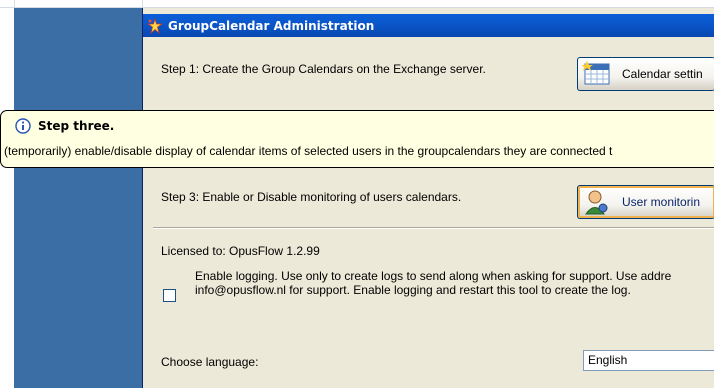  Describe the element at coordinates (433, 228) in the screenshot. I see `separator` at that location.